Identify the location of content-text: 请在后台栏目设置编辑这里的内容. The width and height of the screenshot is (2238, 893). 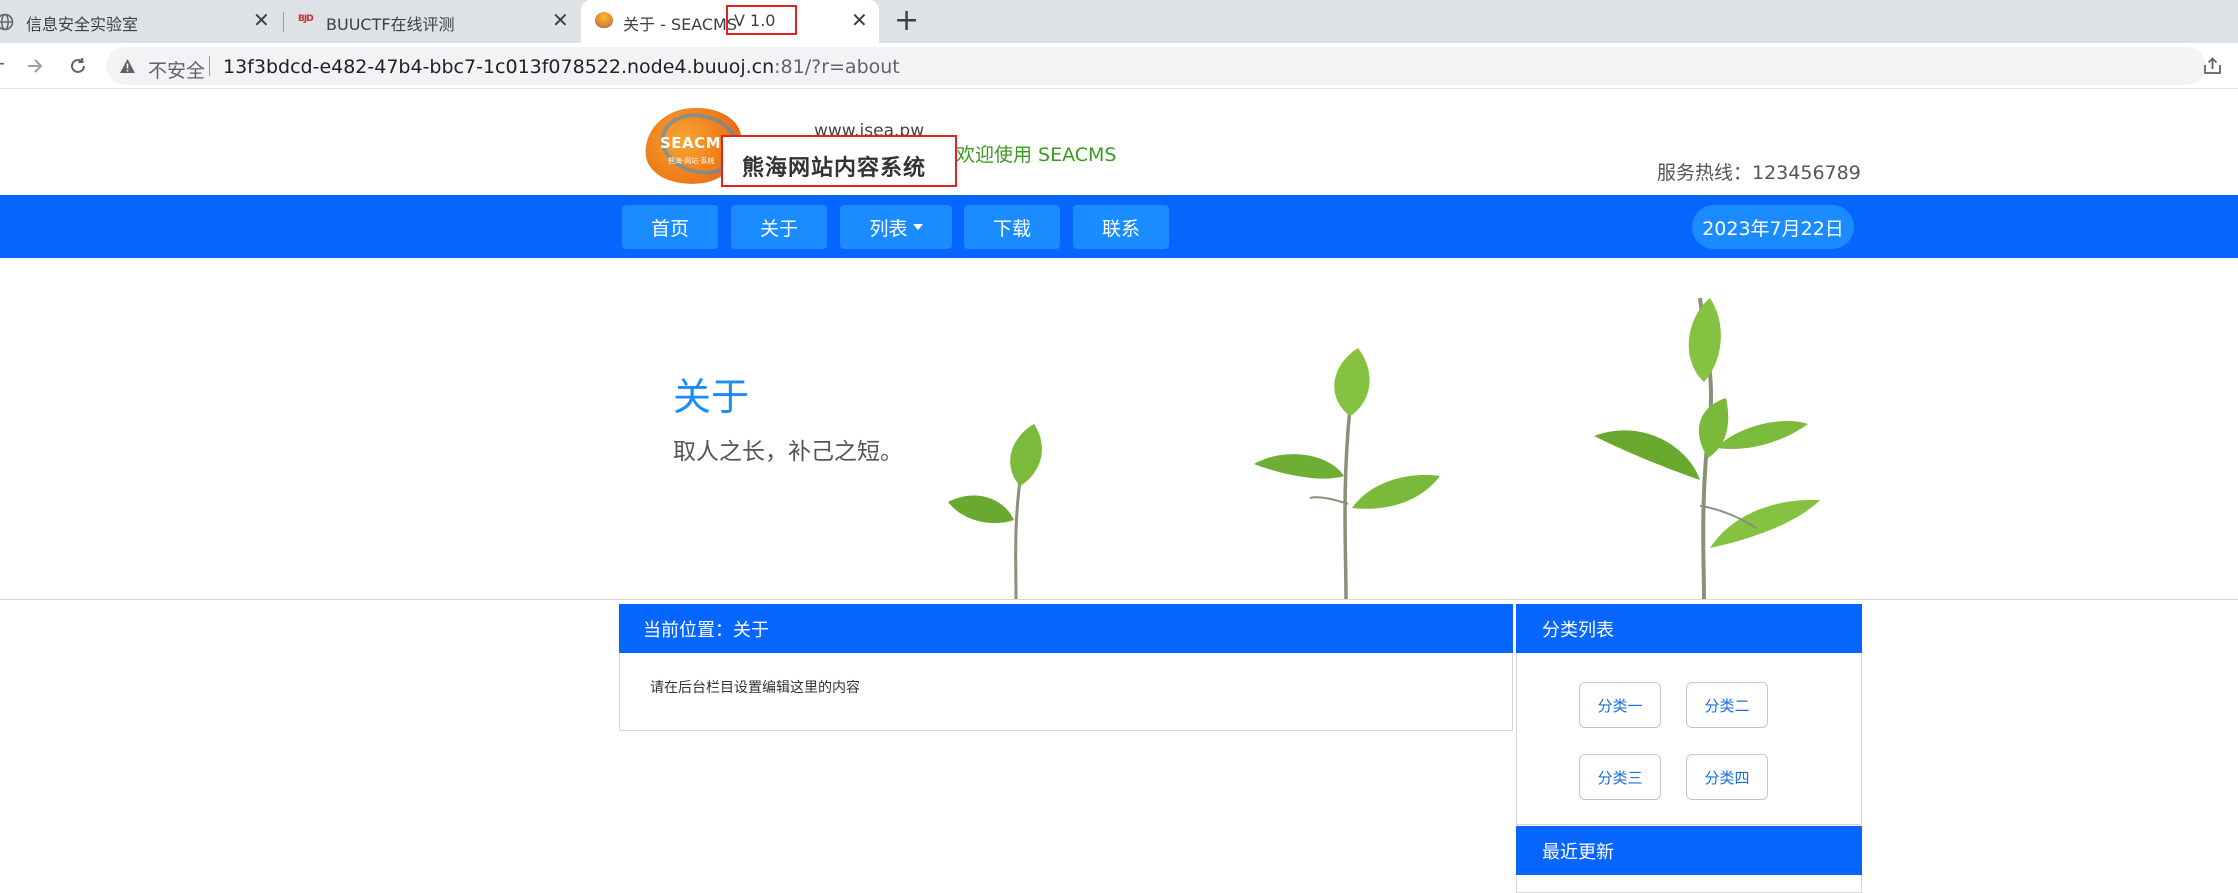
(755, 688).